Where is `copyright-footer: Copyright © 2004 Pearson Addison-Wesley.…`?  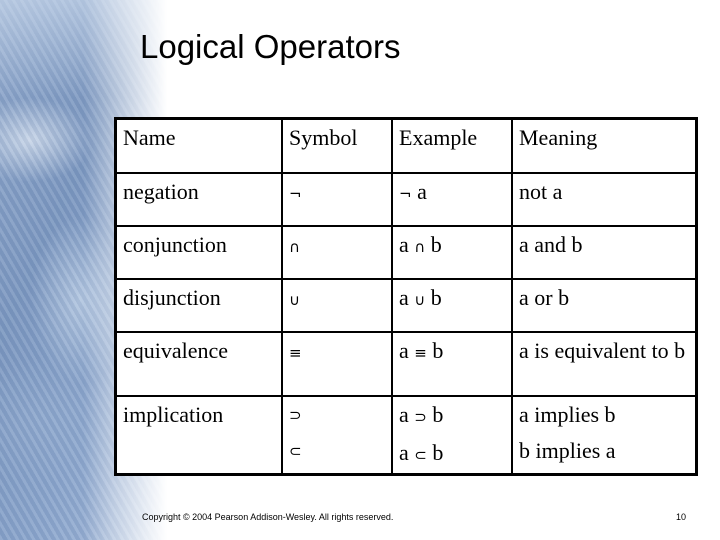
copyright-footer: Copyright © 2004 Pearson Addison-Wesley.… is located at coordinates (268, 517).